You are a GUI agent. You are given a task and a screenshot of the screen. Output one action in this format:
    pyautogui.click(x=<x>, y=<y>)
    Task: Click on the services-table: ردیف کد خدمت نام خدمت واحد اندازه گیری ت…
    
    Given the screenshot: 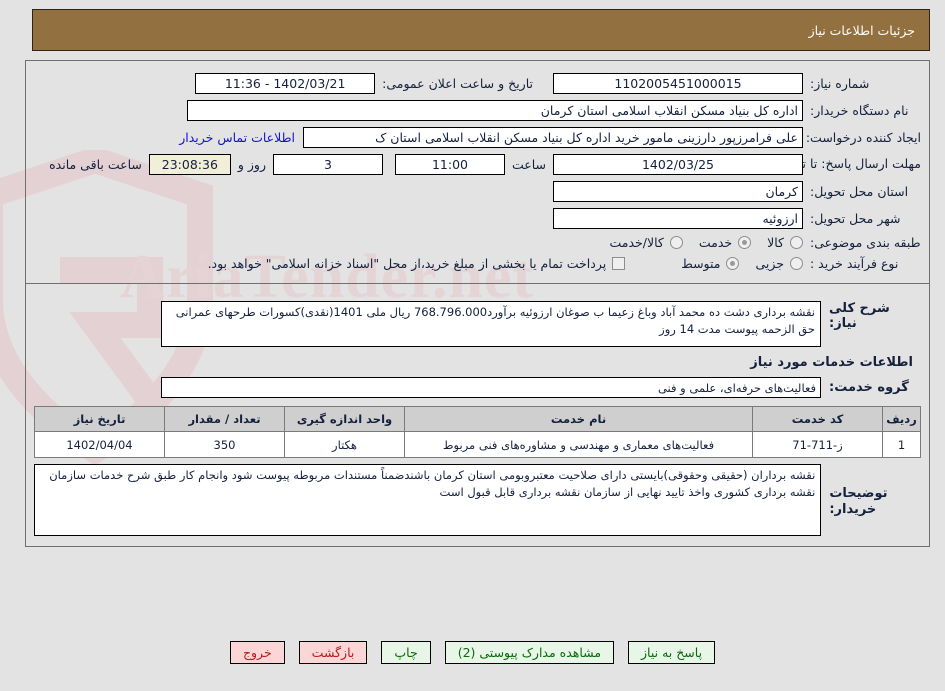 What is the action you would take?
    pyautogui.click(x=477, y=432)
    